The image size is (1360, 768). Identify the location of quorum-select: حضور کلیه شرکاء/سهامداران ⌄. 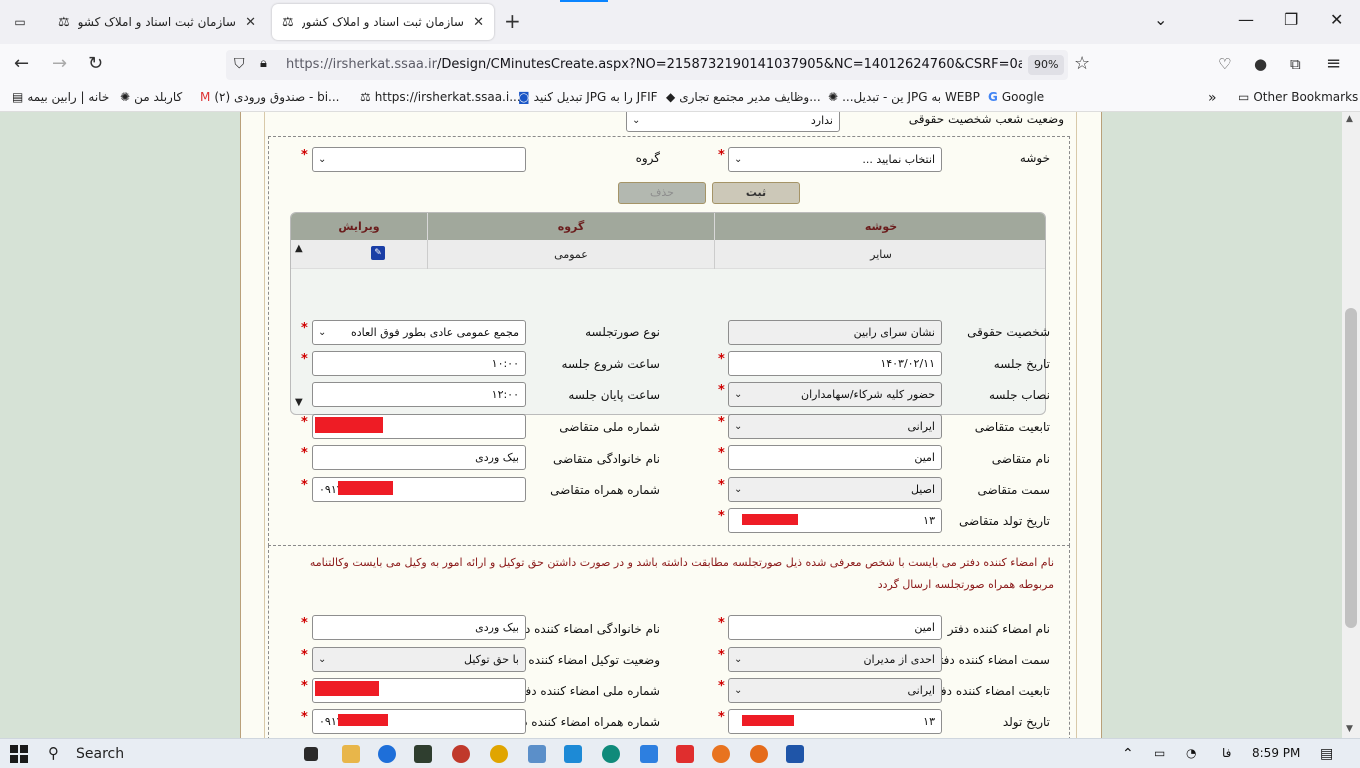
(835, 394).